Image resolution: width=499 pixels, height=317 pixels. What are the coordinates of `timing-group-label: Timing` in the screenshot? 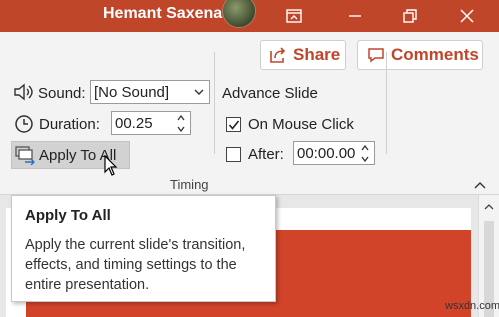 It's located at (189, 184).